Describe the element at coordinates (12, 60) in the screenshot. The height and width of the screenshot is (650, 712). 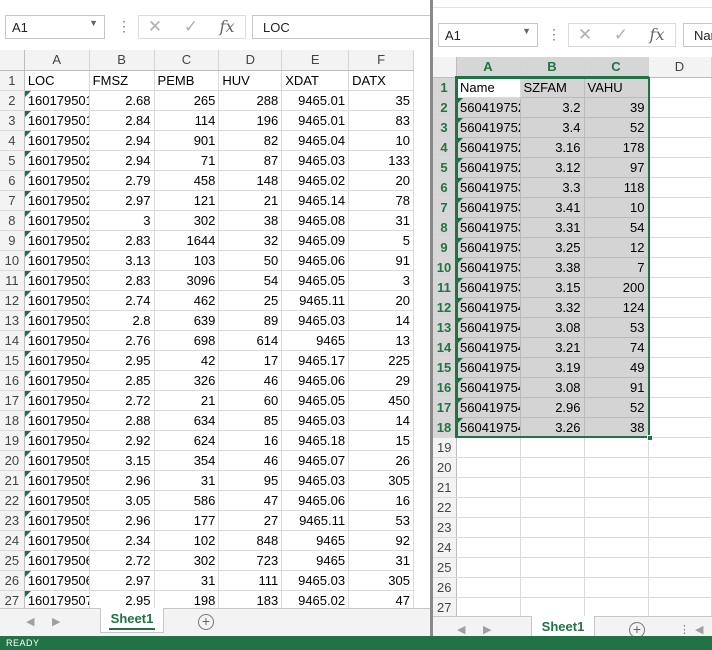
I see `select-all-corner` at that location.